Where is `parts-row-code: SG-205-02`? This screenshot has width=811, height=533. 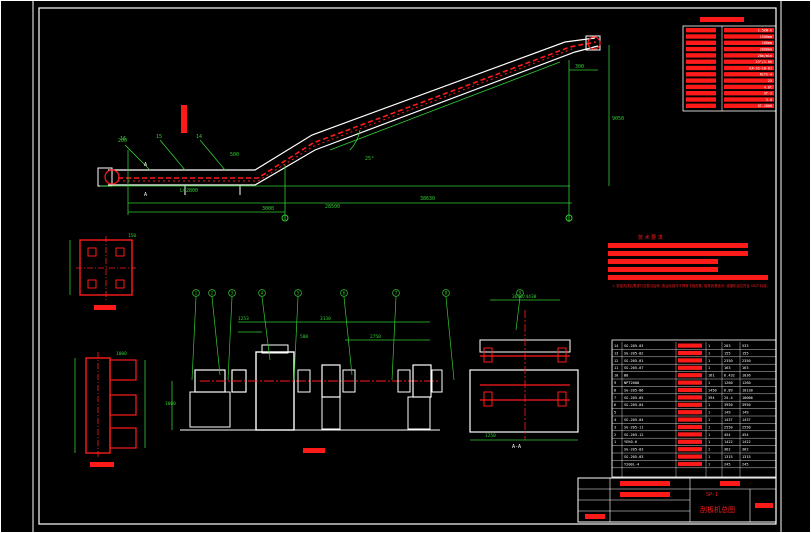 parts-row-code: SG-205-02 is located at coordinates (633, 353).